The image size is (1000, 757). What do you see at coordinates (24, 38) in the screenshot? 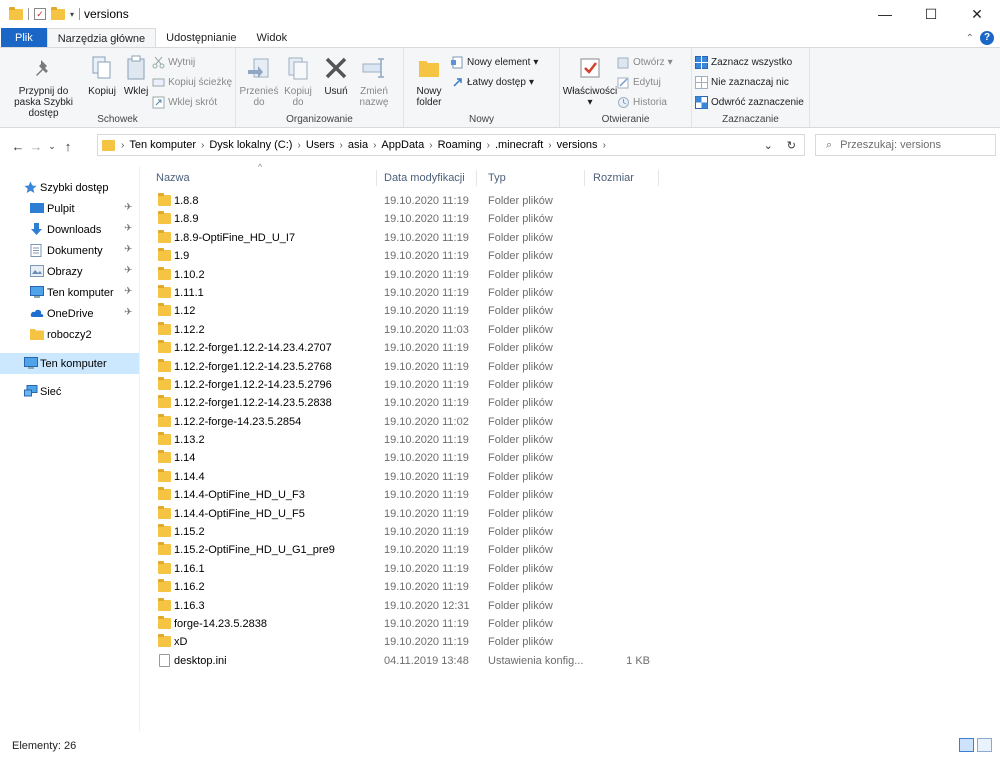
I see `tab-file: Plik` at bounding box center [24, 38].